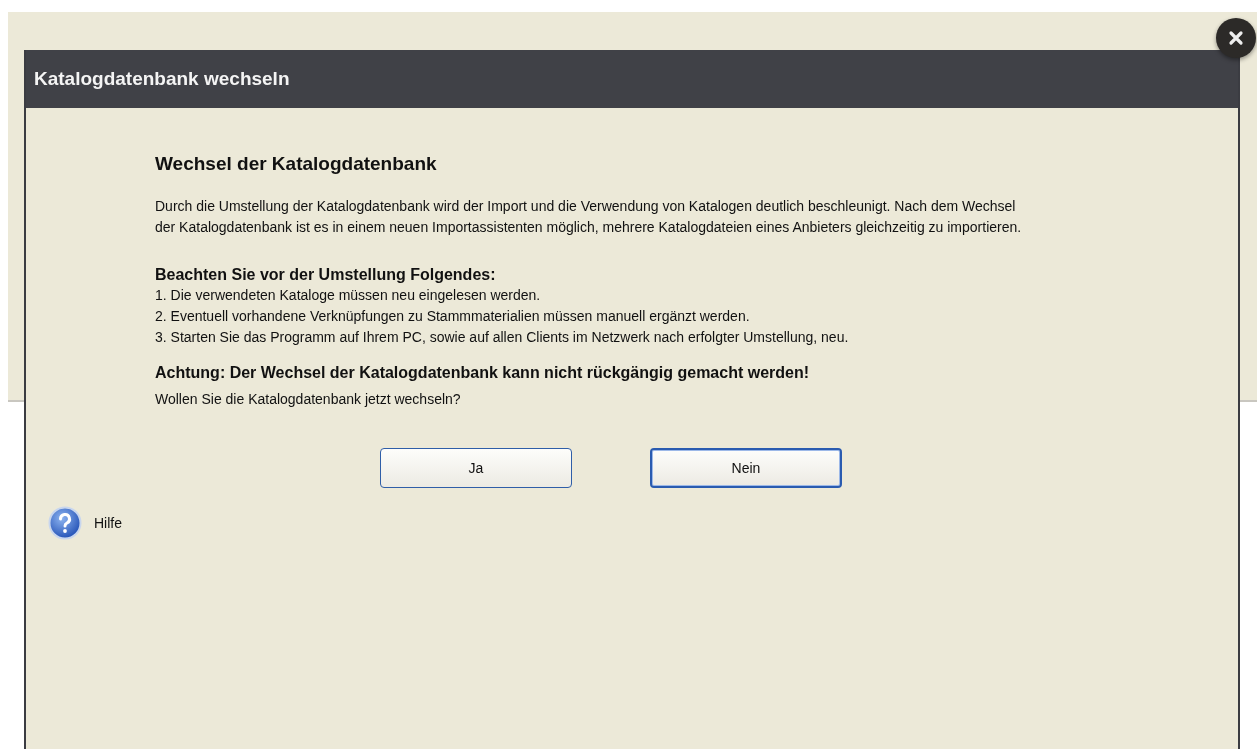  I want to click on help-label: Hilfe, so click(108, 523).